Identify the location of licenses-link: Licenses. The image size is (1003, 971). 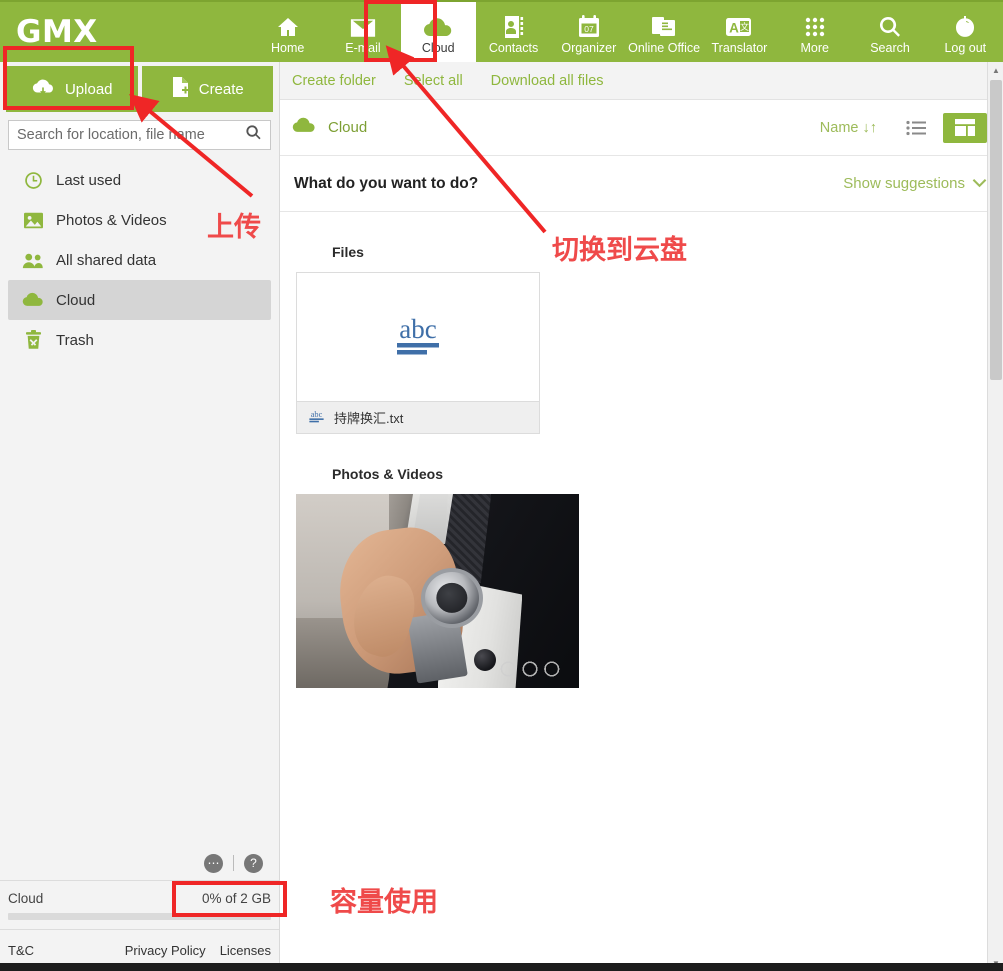
(245, 950).